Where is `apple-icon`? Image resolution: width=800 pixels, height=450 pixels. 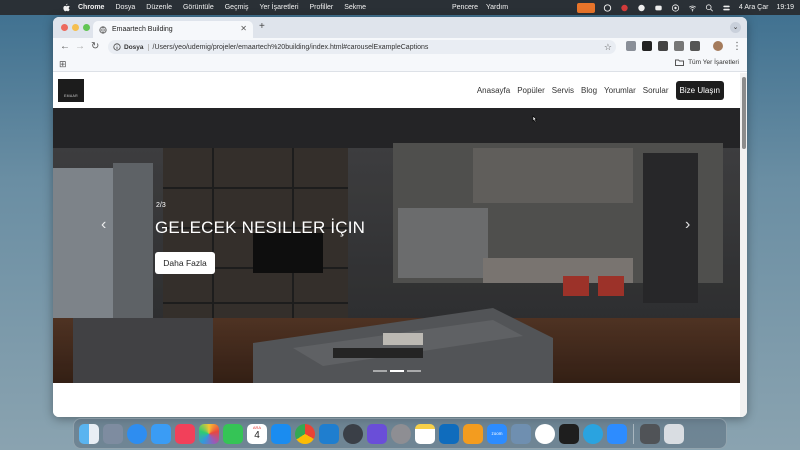
apple-icon is located at coordinates (66, 7).